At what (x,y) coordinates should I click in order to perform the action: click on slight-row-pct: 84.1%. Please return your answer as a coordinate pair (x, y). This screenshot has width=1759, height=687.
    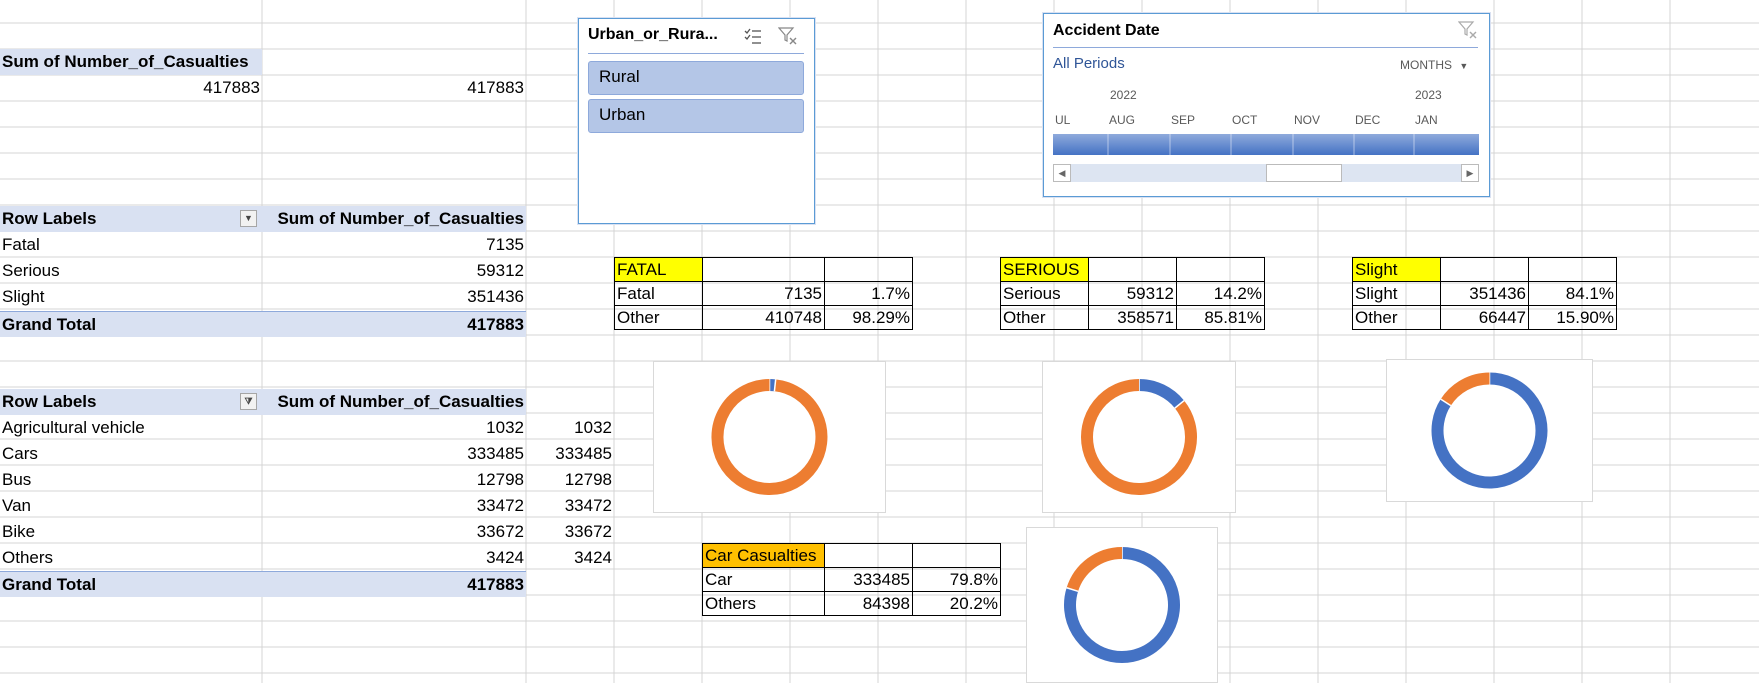
    Looking at the image, I should click on (1573, 294).